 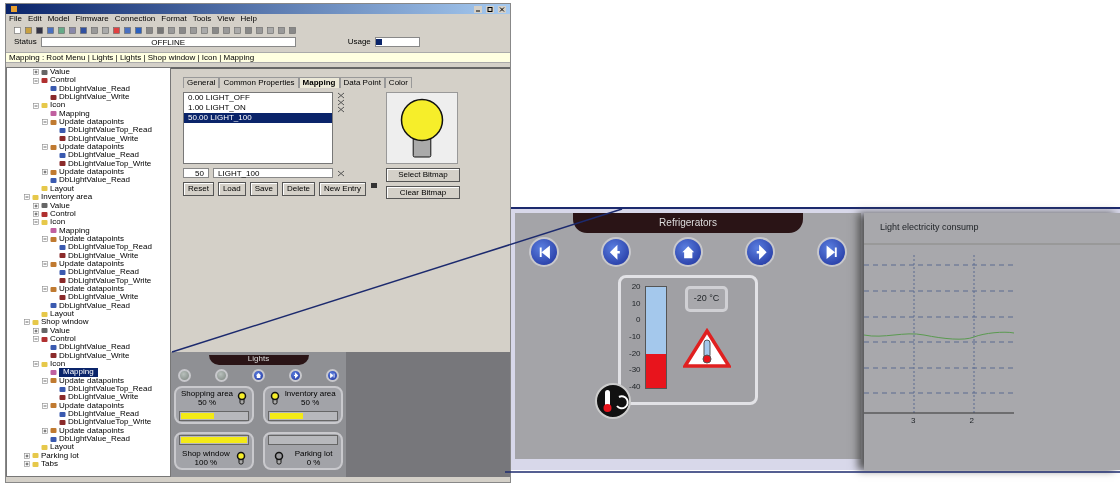 I want to click on button: Reset, so click(x=198, y=189).